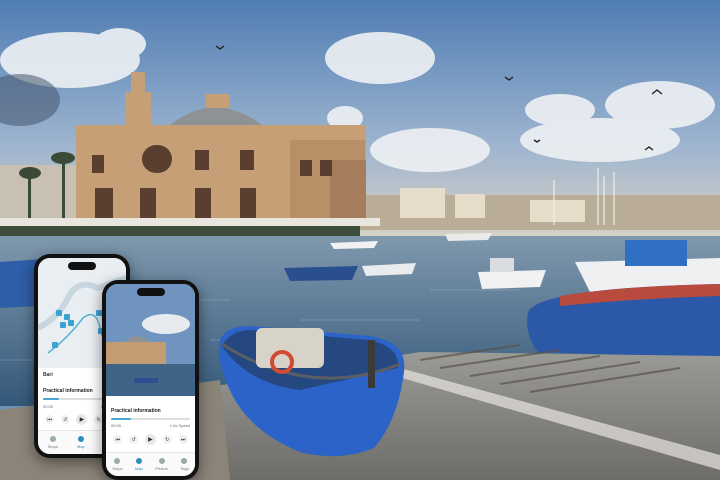  Describe the element at coordinates (150, 419) in the screenshot. I see `audio-progress-bar` at that location.